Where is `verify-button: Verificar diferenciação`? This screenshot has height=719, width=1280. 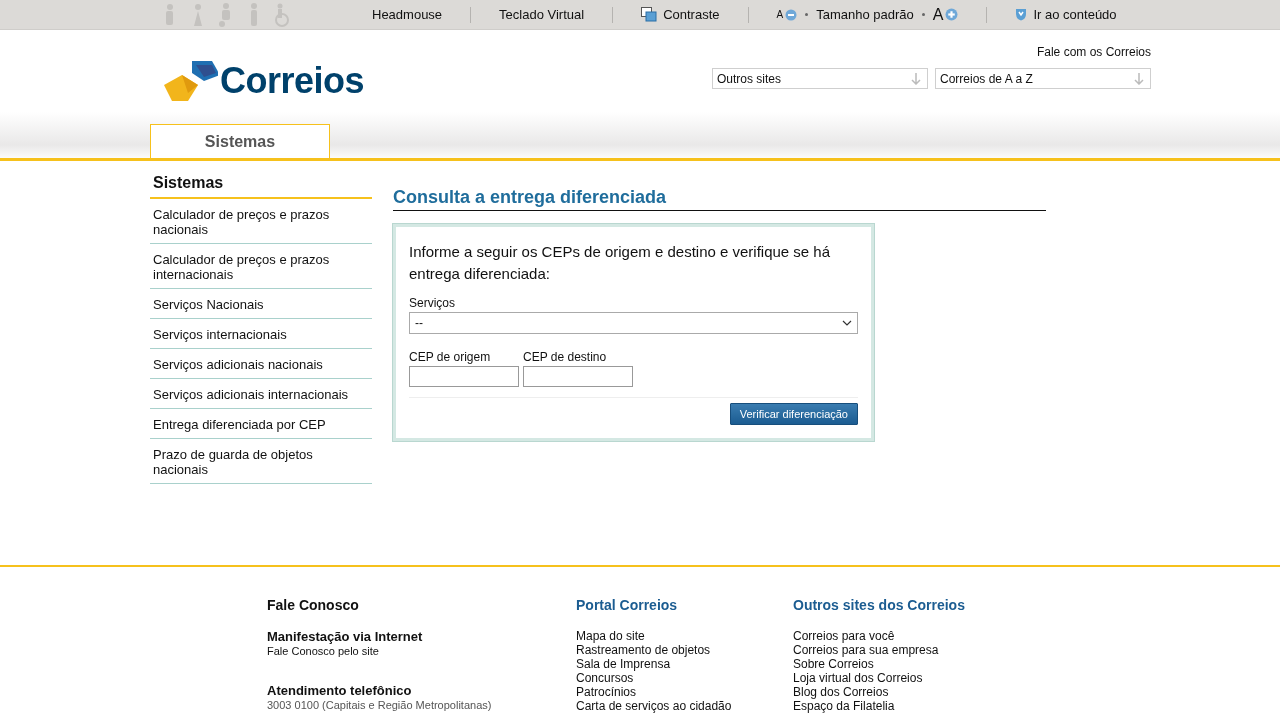 verify-button: Verificar diferenciação is located at coordinates (793, 414).